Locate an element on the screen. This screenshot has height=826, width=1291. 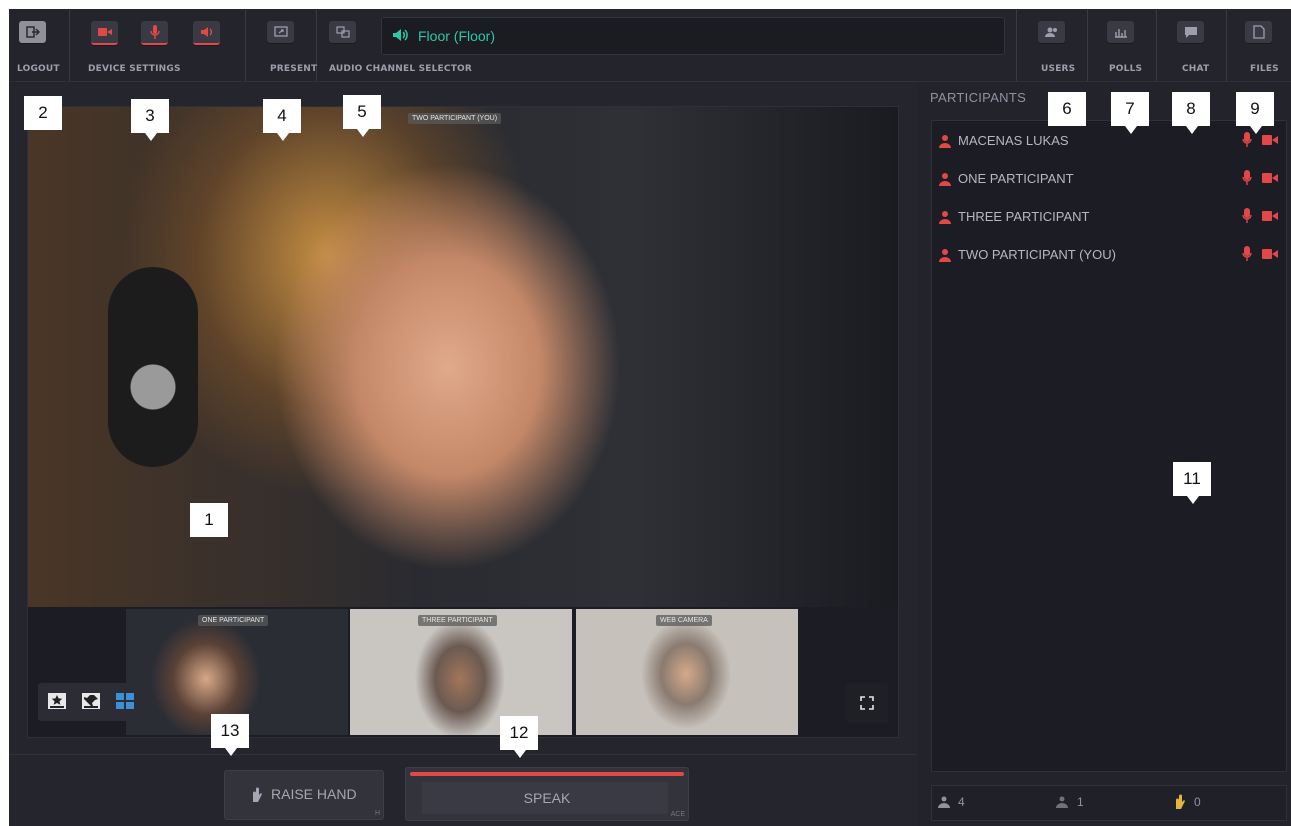
logout-label: LOGOUT is located at coordinates (38, 69).